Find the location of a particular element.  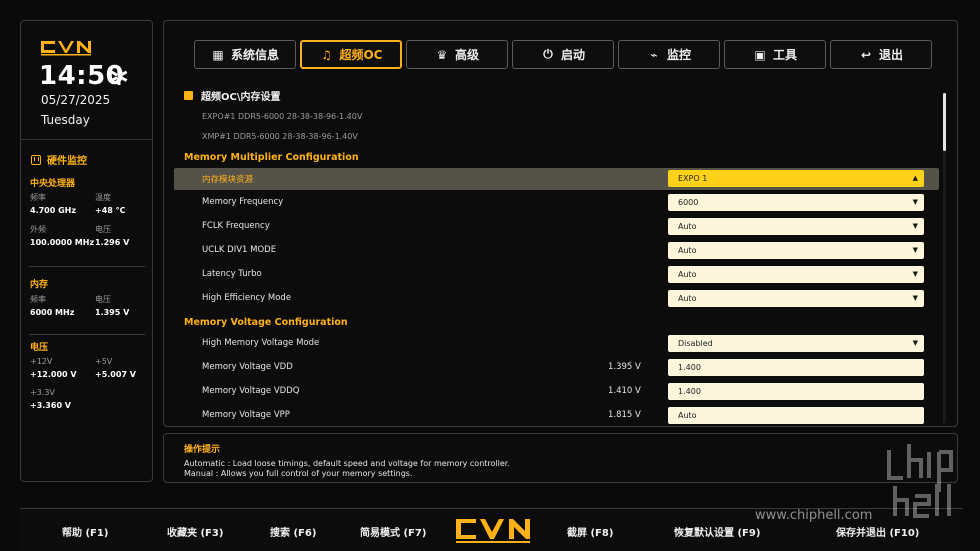

tab-advanced: ♛ 高级 is located at coordinates (457, 54).